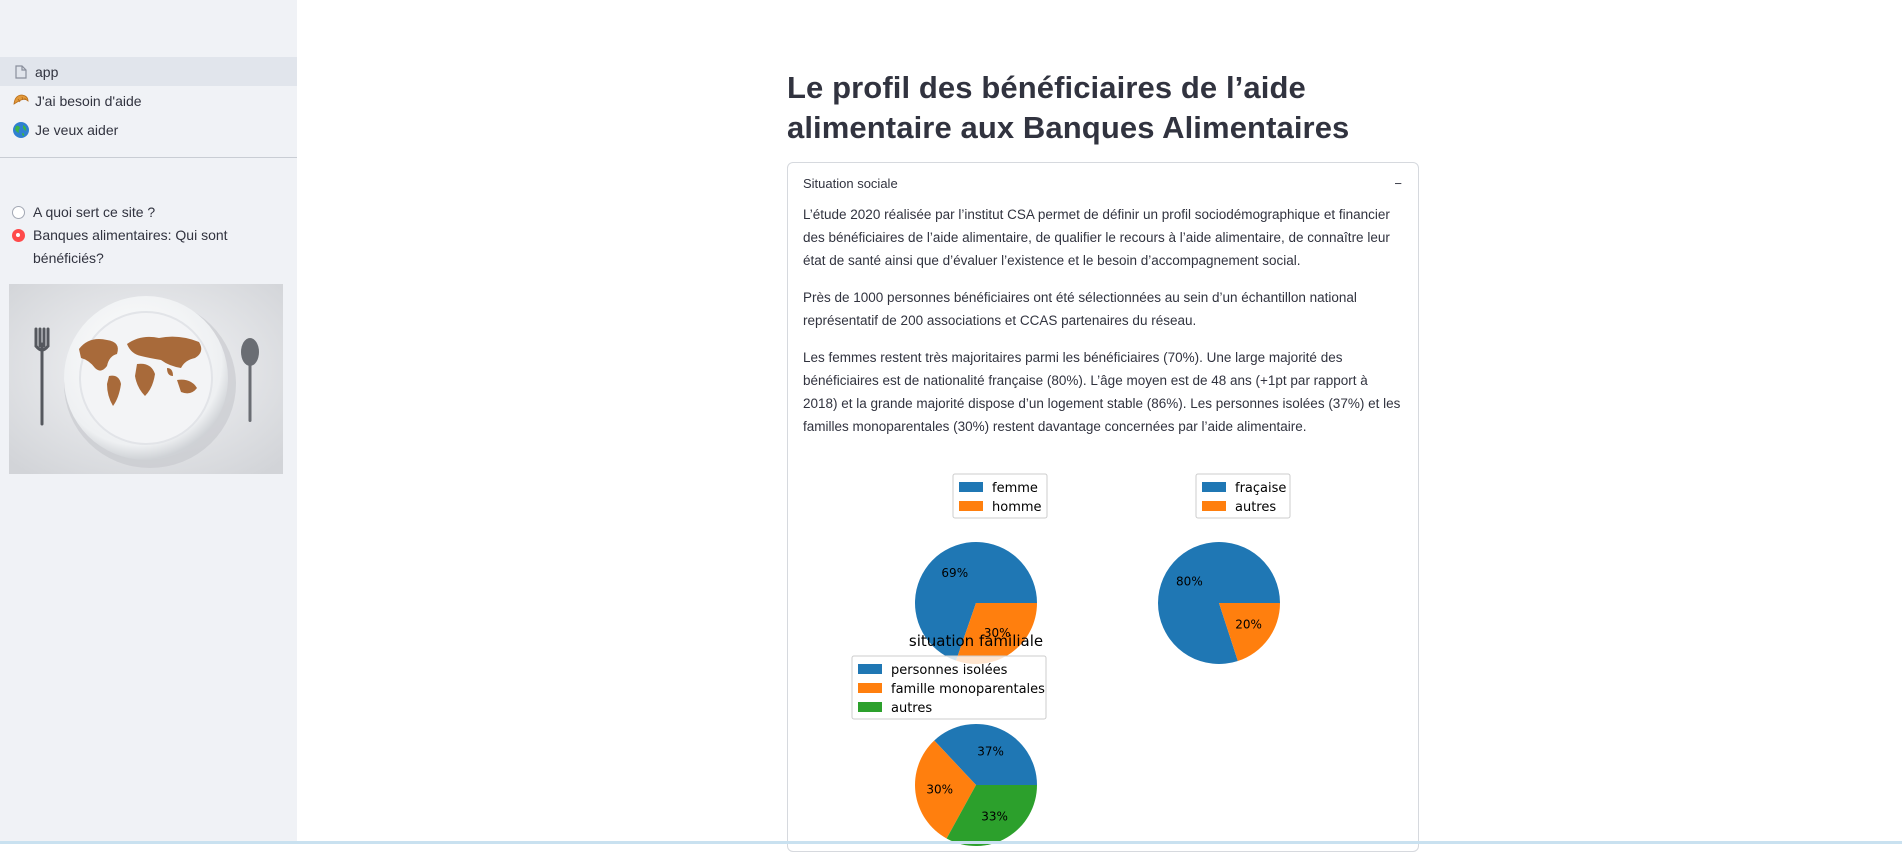  I want to click on sidebar-divider, so click(148, 157).